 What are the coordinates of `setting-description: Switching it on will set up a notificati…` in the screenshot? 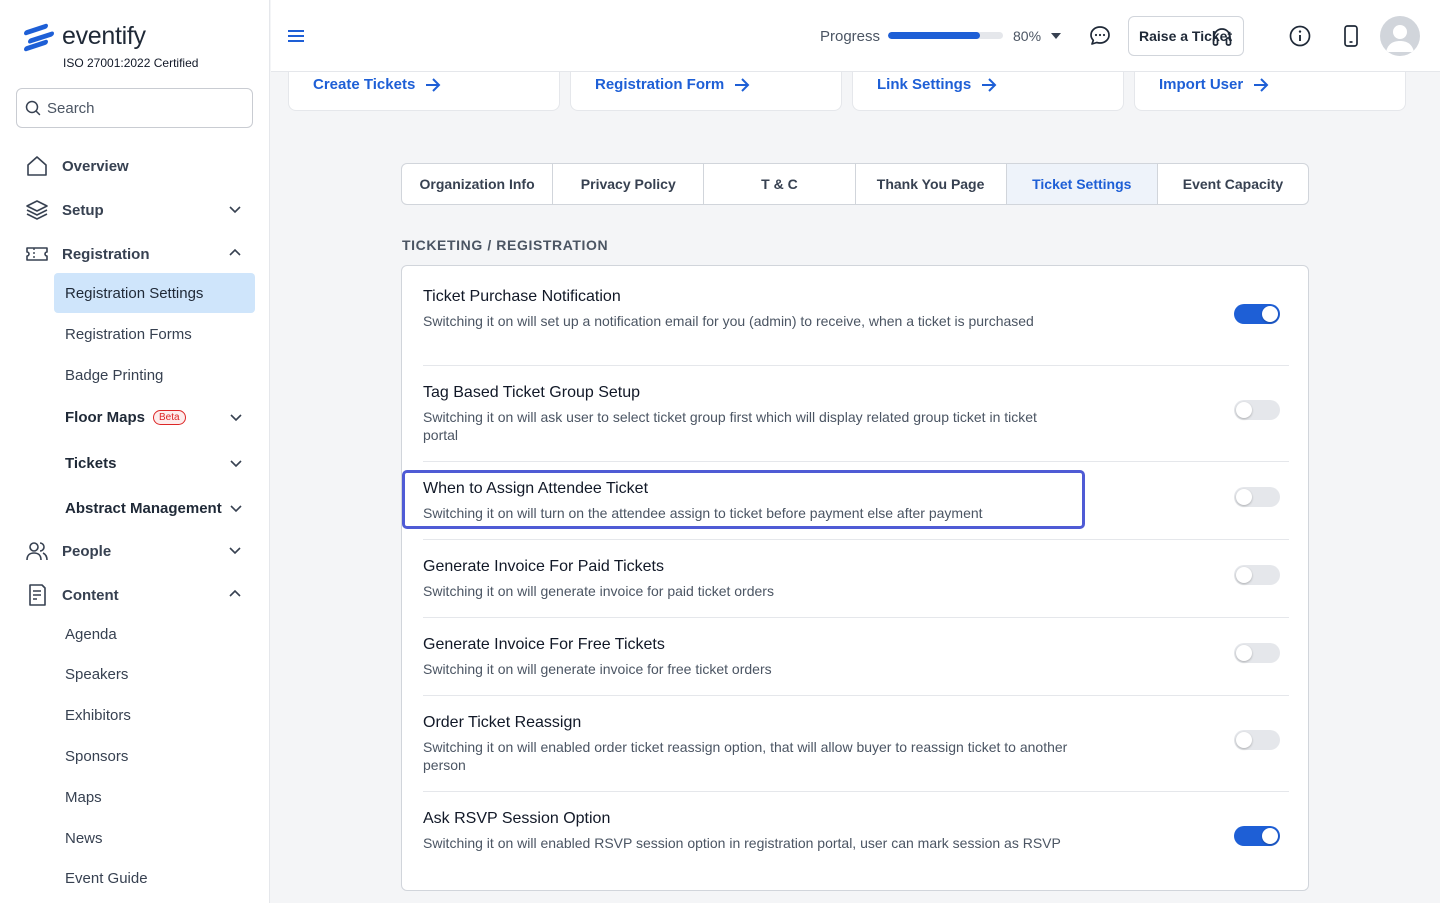 It's located at (728, 321).